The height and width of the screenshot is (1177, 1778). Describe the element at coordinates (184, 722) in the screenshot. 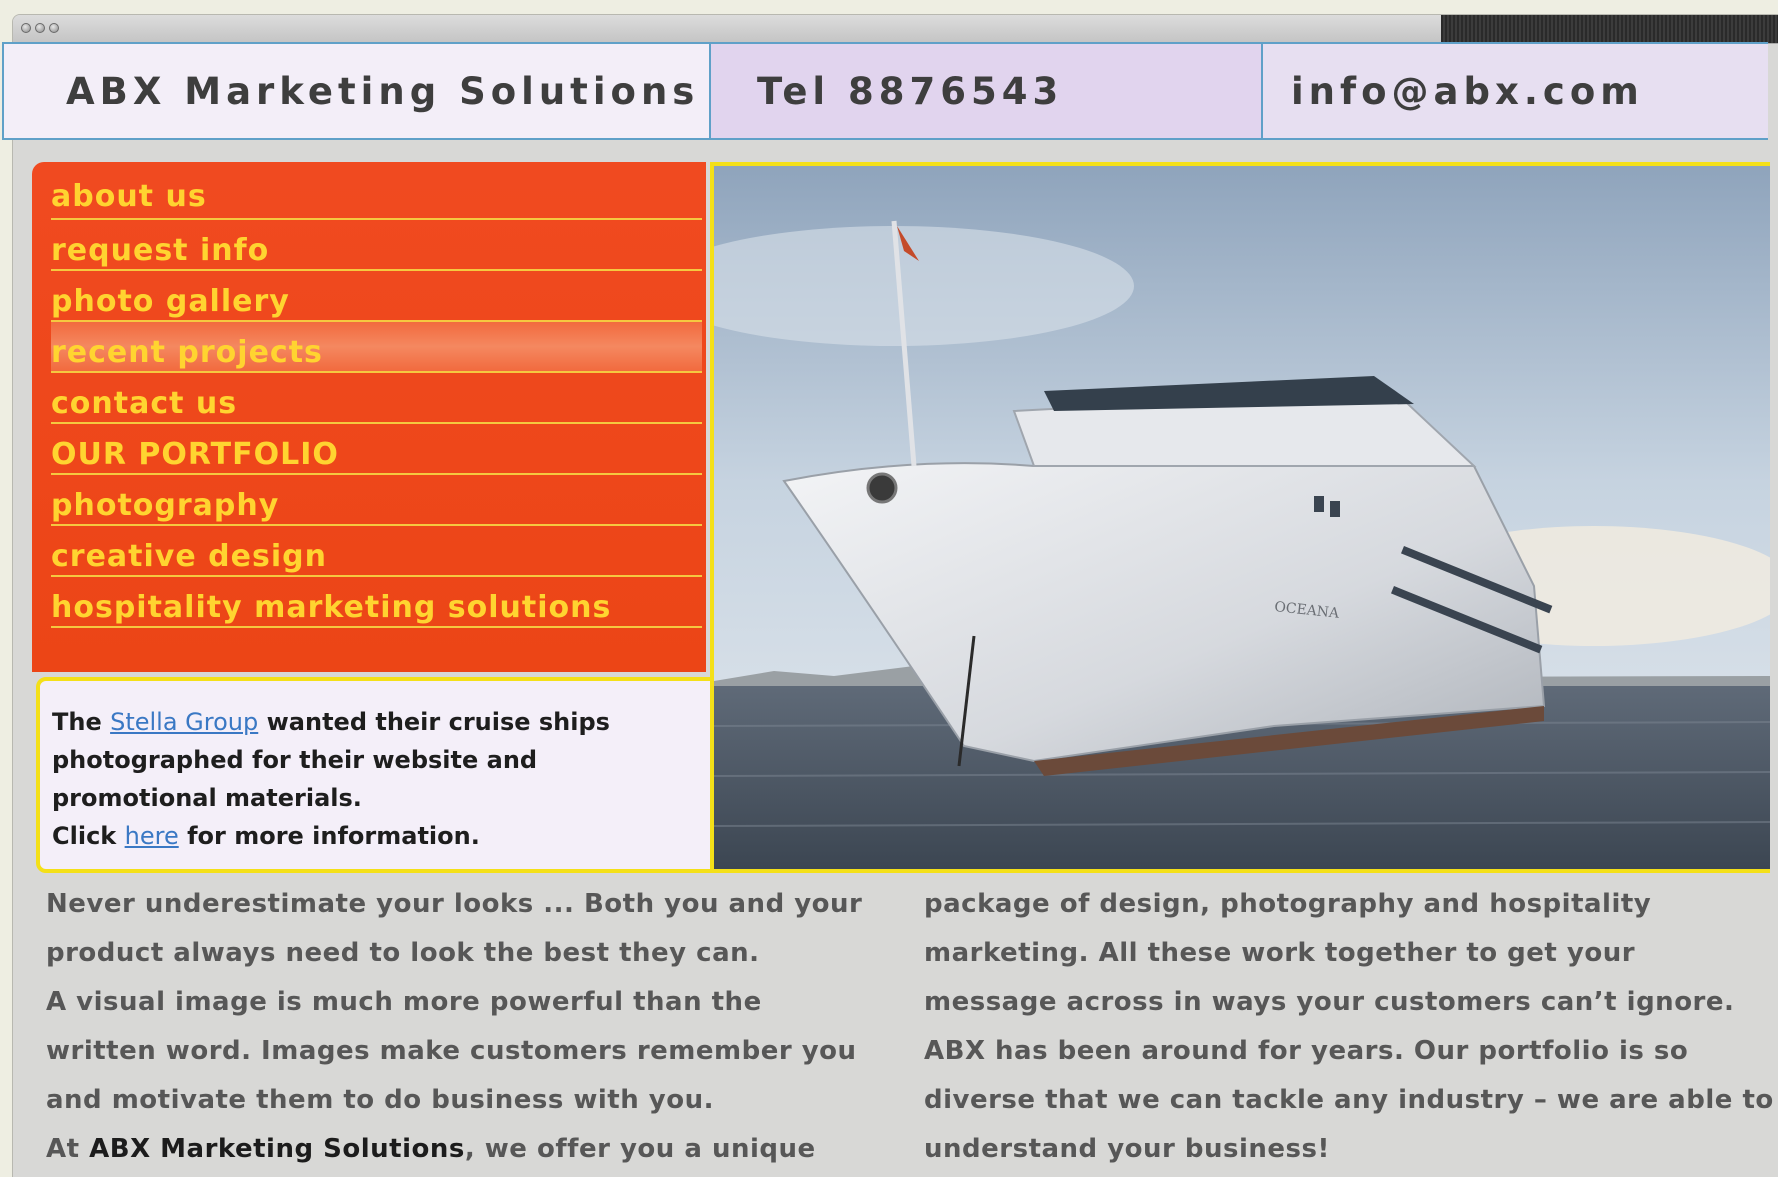

I see `stella-group-link: Stella Group` at that location.